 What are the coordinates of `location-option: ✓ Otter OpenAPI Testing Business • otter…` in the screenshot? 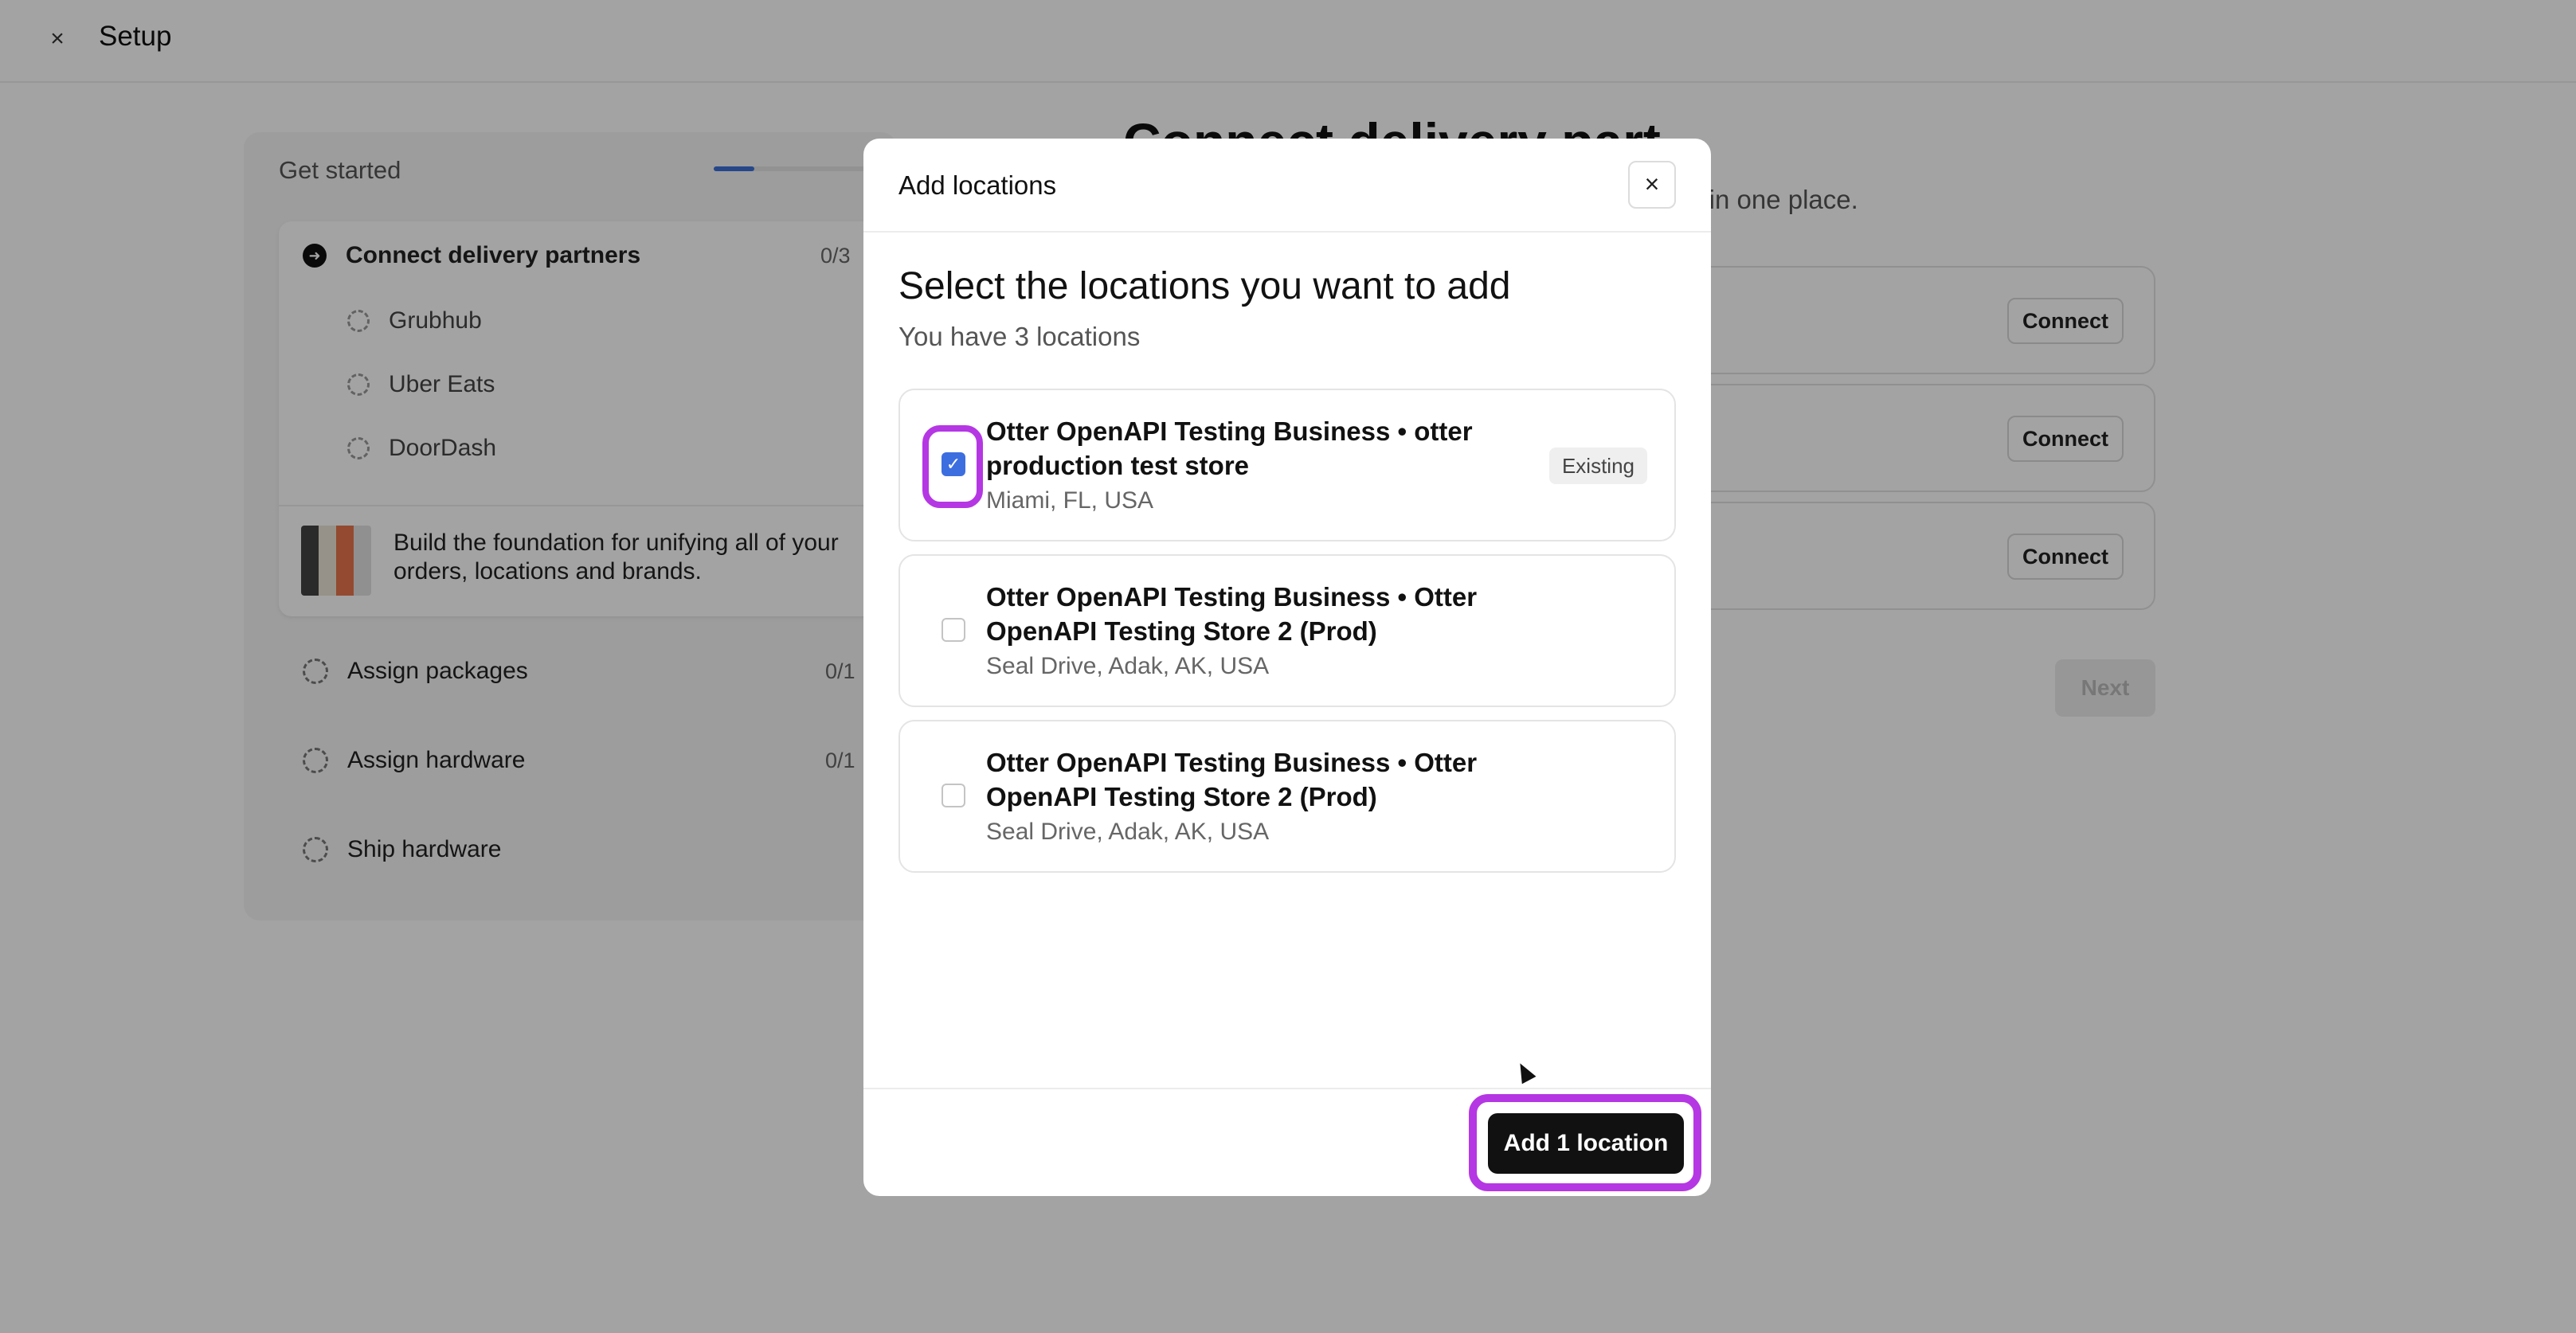 It's located at (1287, 465).